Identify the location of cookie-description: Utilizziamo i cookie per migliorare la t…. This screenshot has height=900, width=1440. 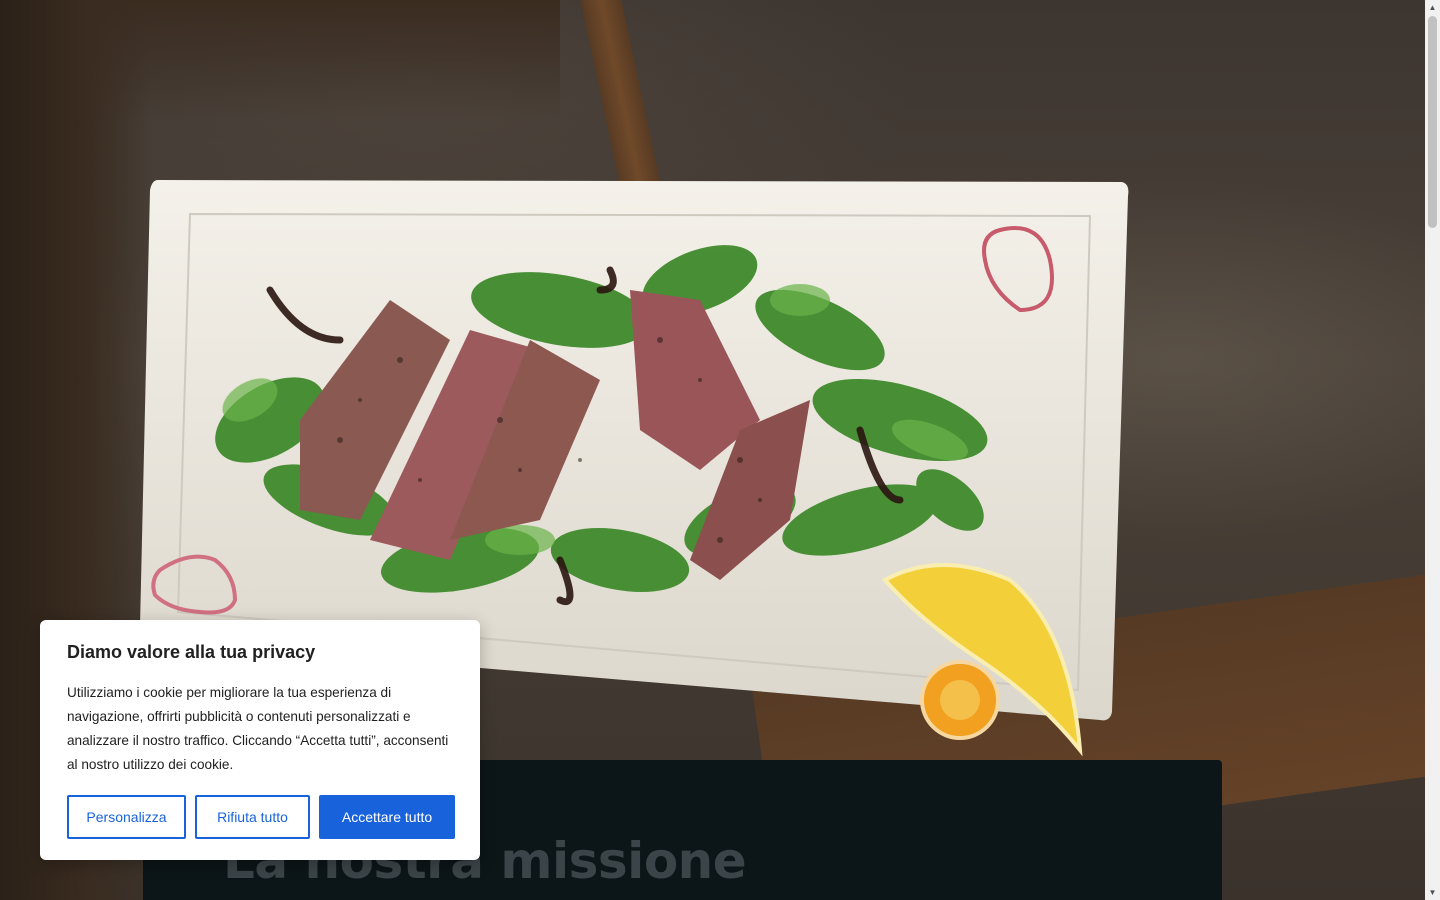
(258, 728).